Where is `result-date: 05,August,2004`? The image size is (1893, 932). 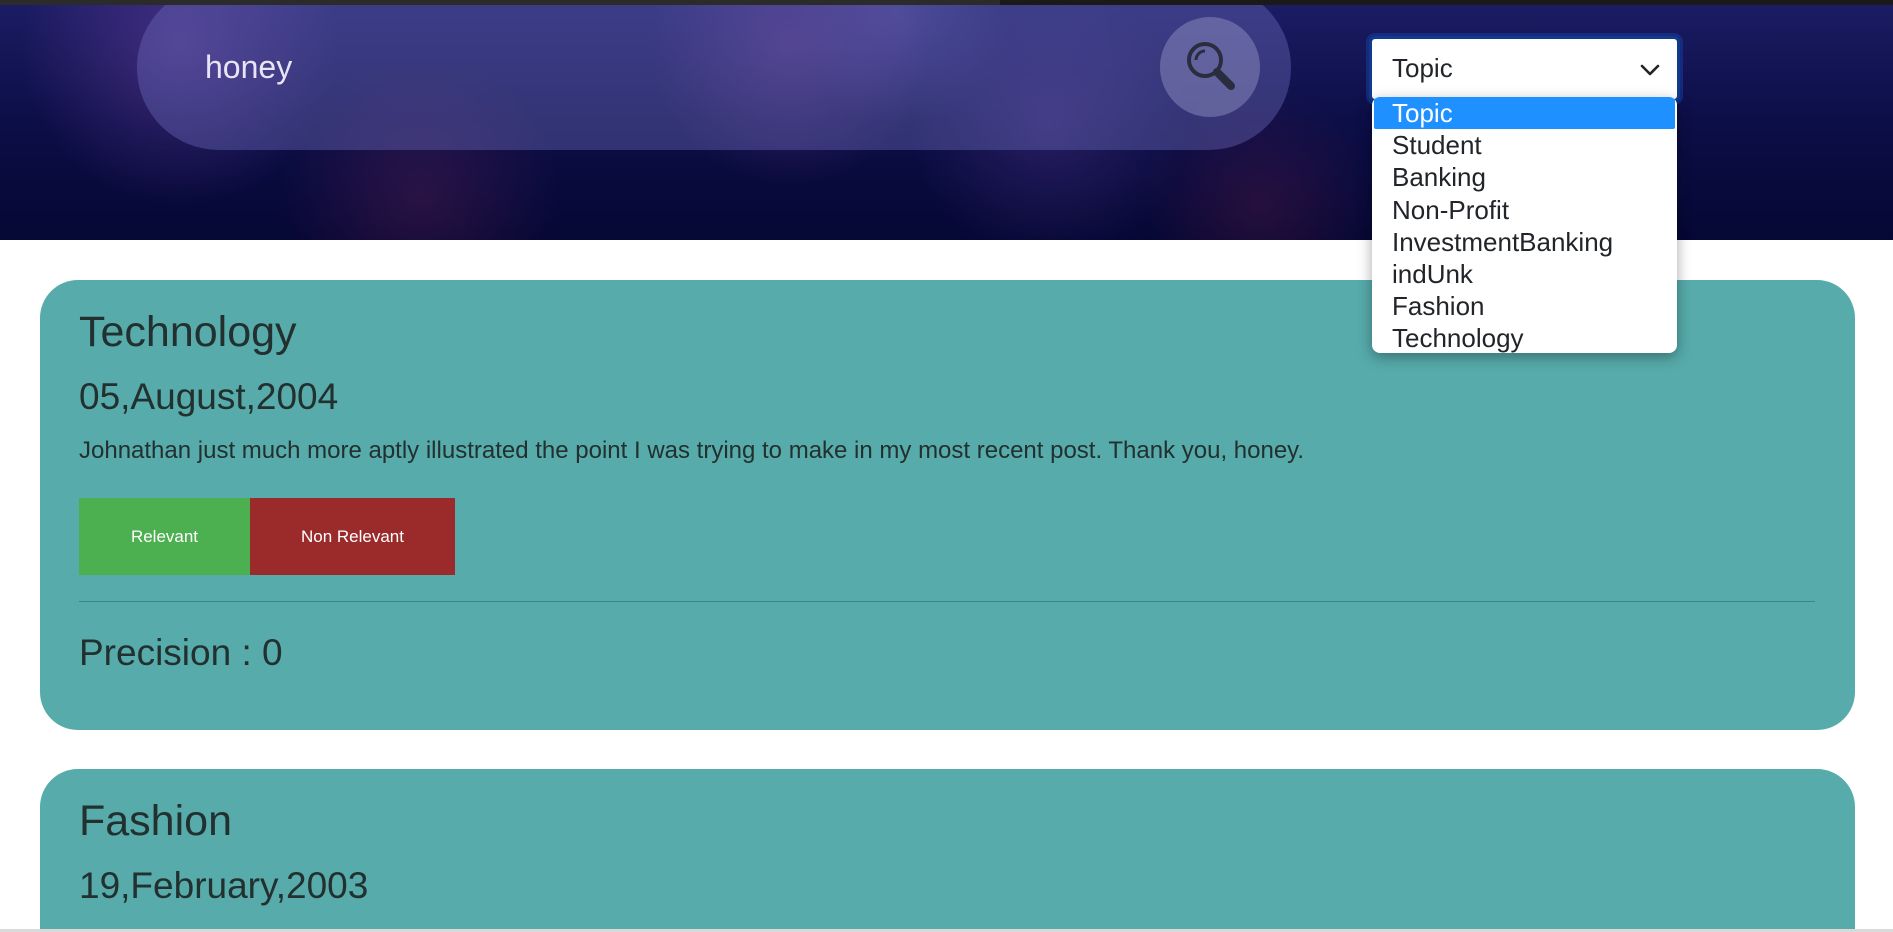
result-date: 05,August,2004 is located at coordinates (209, 396).